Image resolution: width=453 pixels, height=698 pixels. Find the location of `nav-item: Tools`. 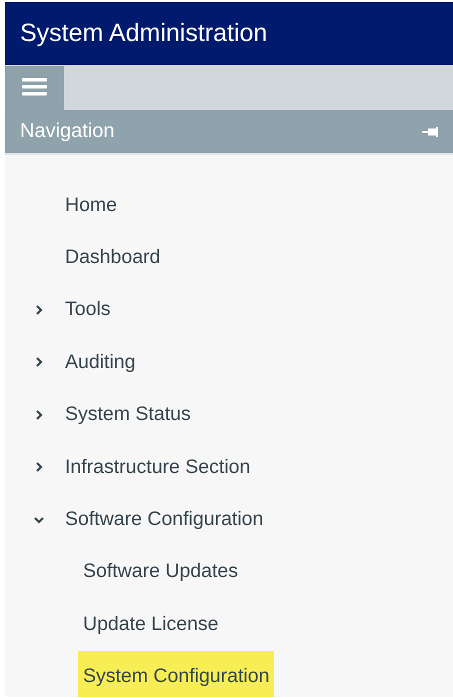

nav-item: Tools is located at coordinates (88, 310).